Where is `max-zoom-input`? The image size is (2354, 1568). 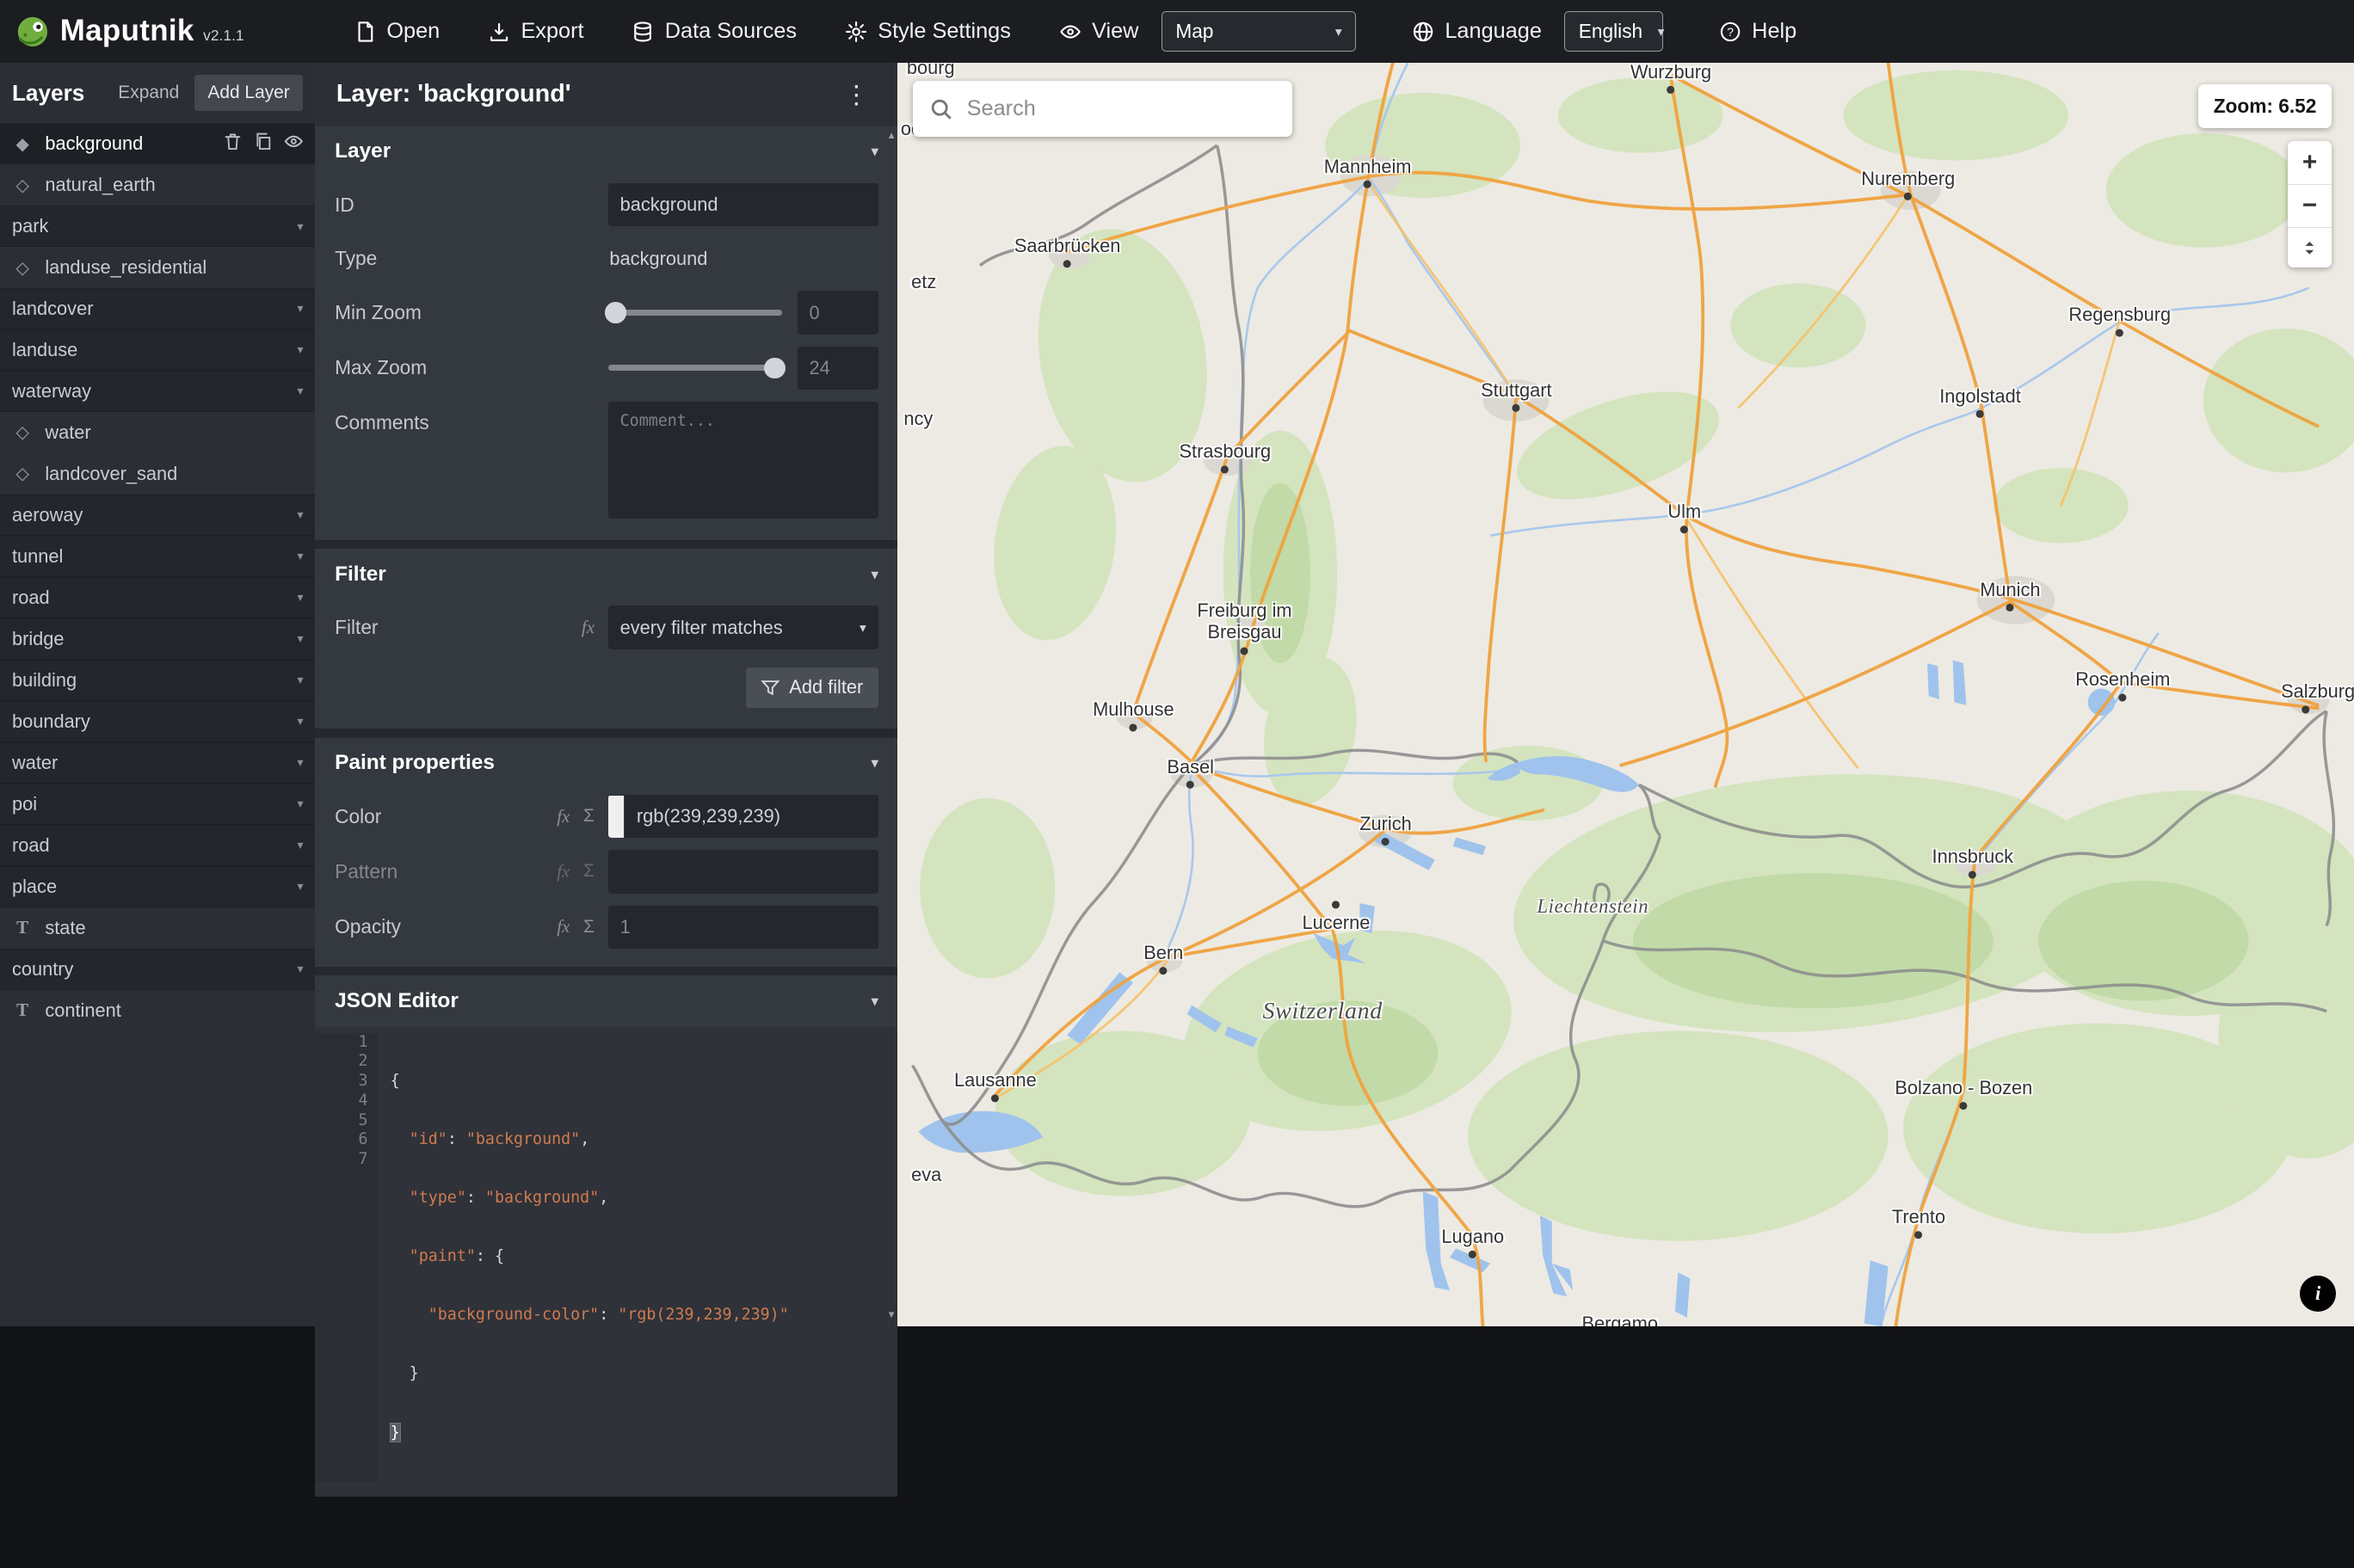 max-zoom-input is located at coordinates (838, 368).